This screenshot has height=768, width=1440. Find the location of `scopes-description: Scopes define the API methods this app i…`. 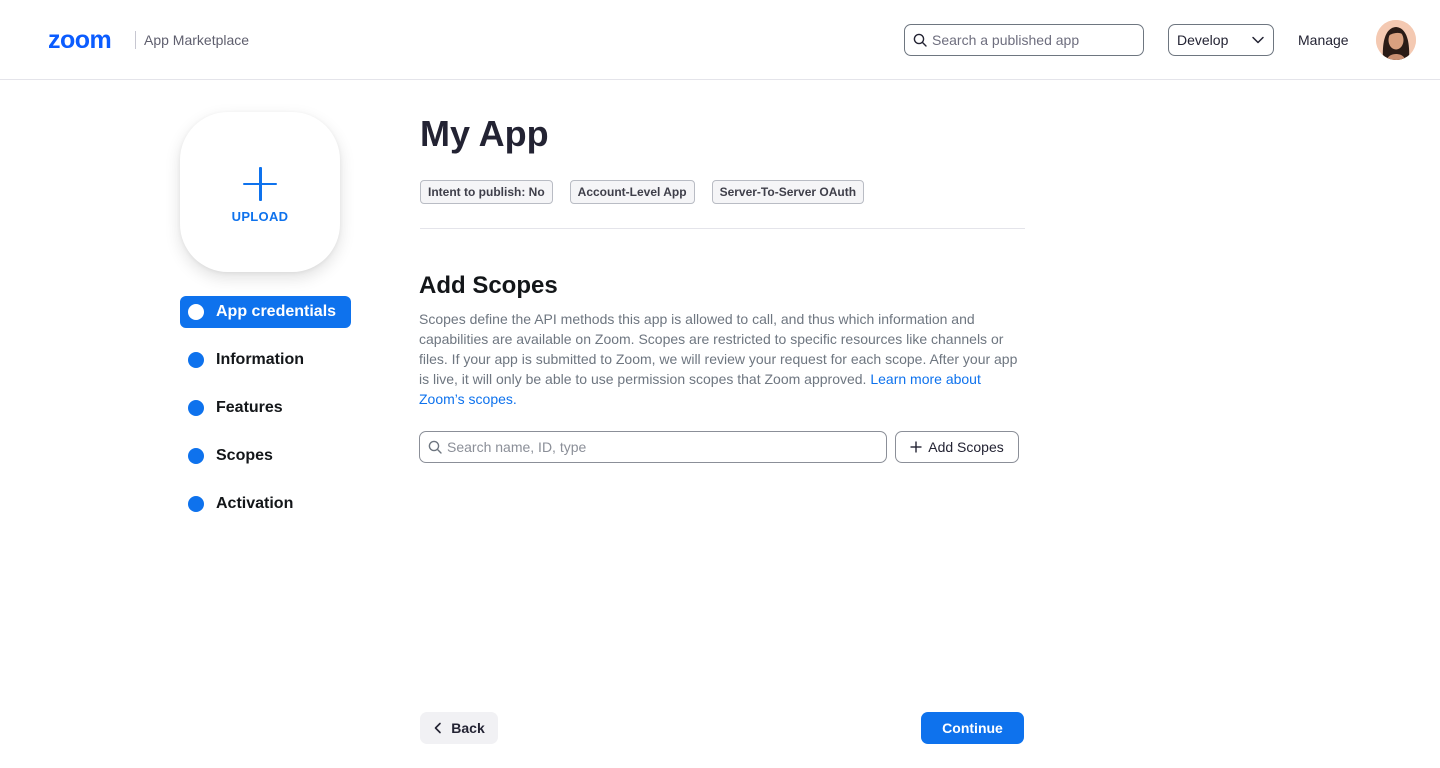

scopes-description: Scopes define the API methods this app i… is located at coordinates (724, 359).